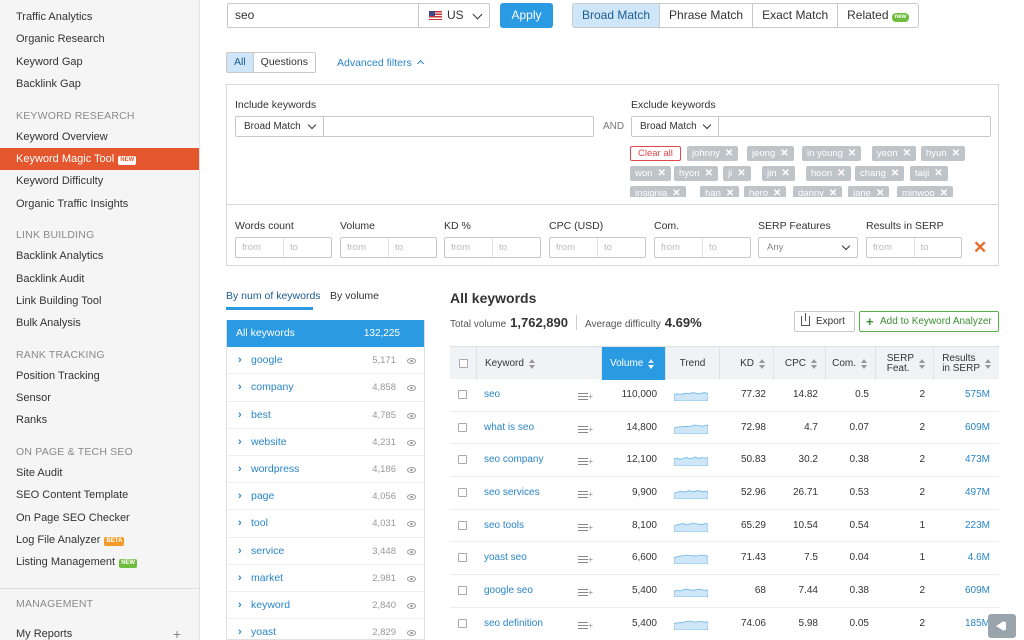 The width and height of the screenshot is (1024, 640). I want to click on col-kd: KD, so click(746, 363).